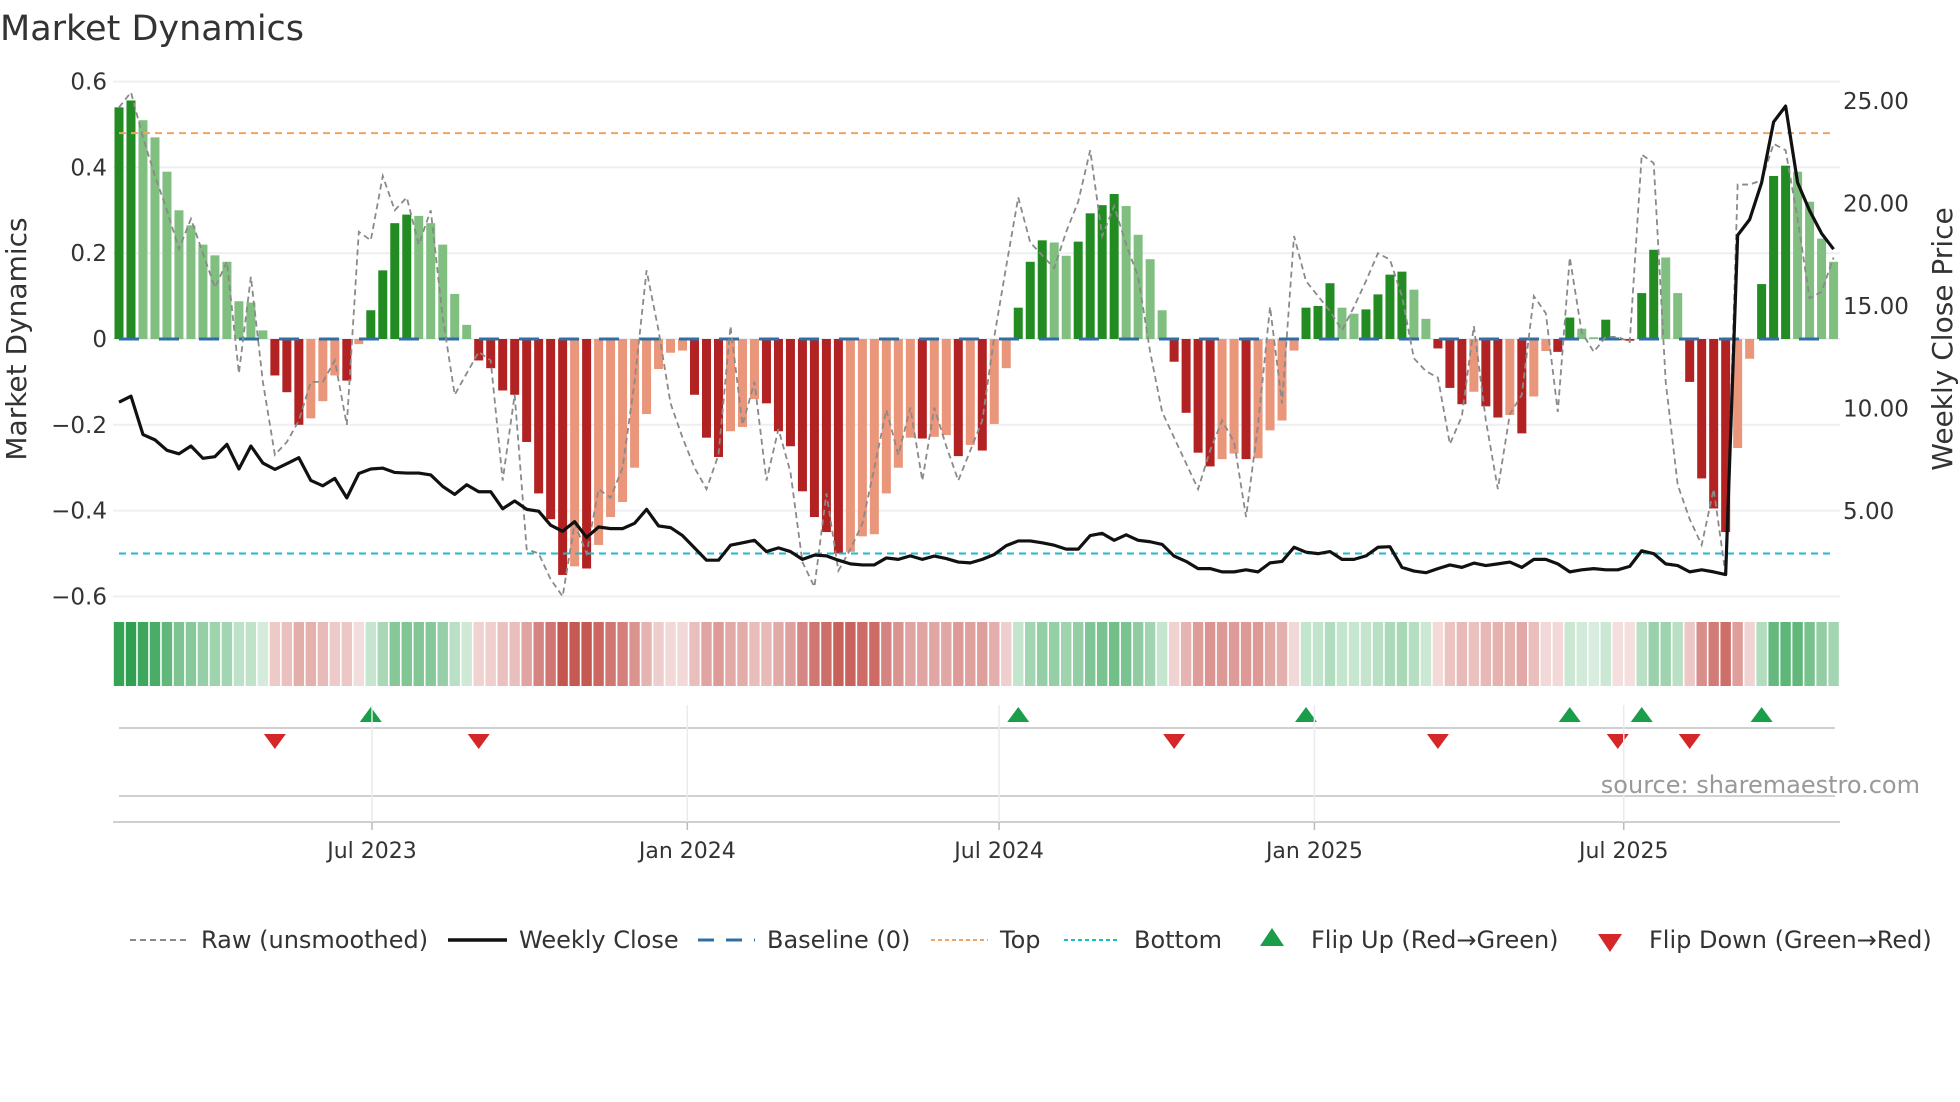 Image resolution: width=1960 pixels, height=1102 pixels. I want to click on x-tick-label: Jul 2024, so click(998, 851).